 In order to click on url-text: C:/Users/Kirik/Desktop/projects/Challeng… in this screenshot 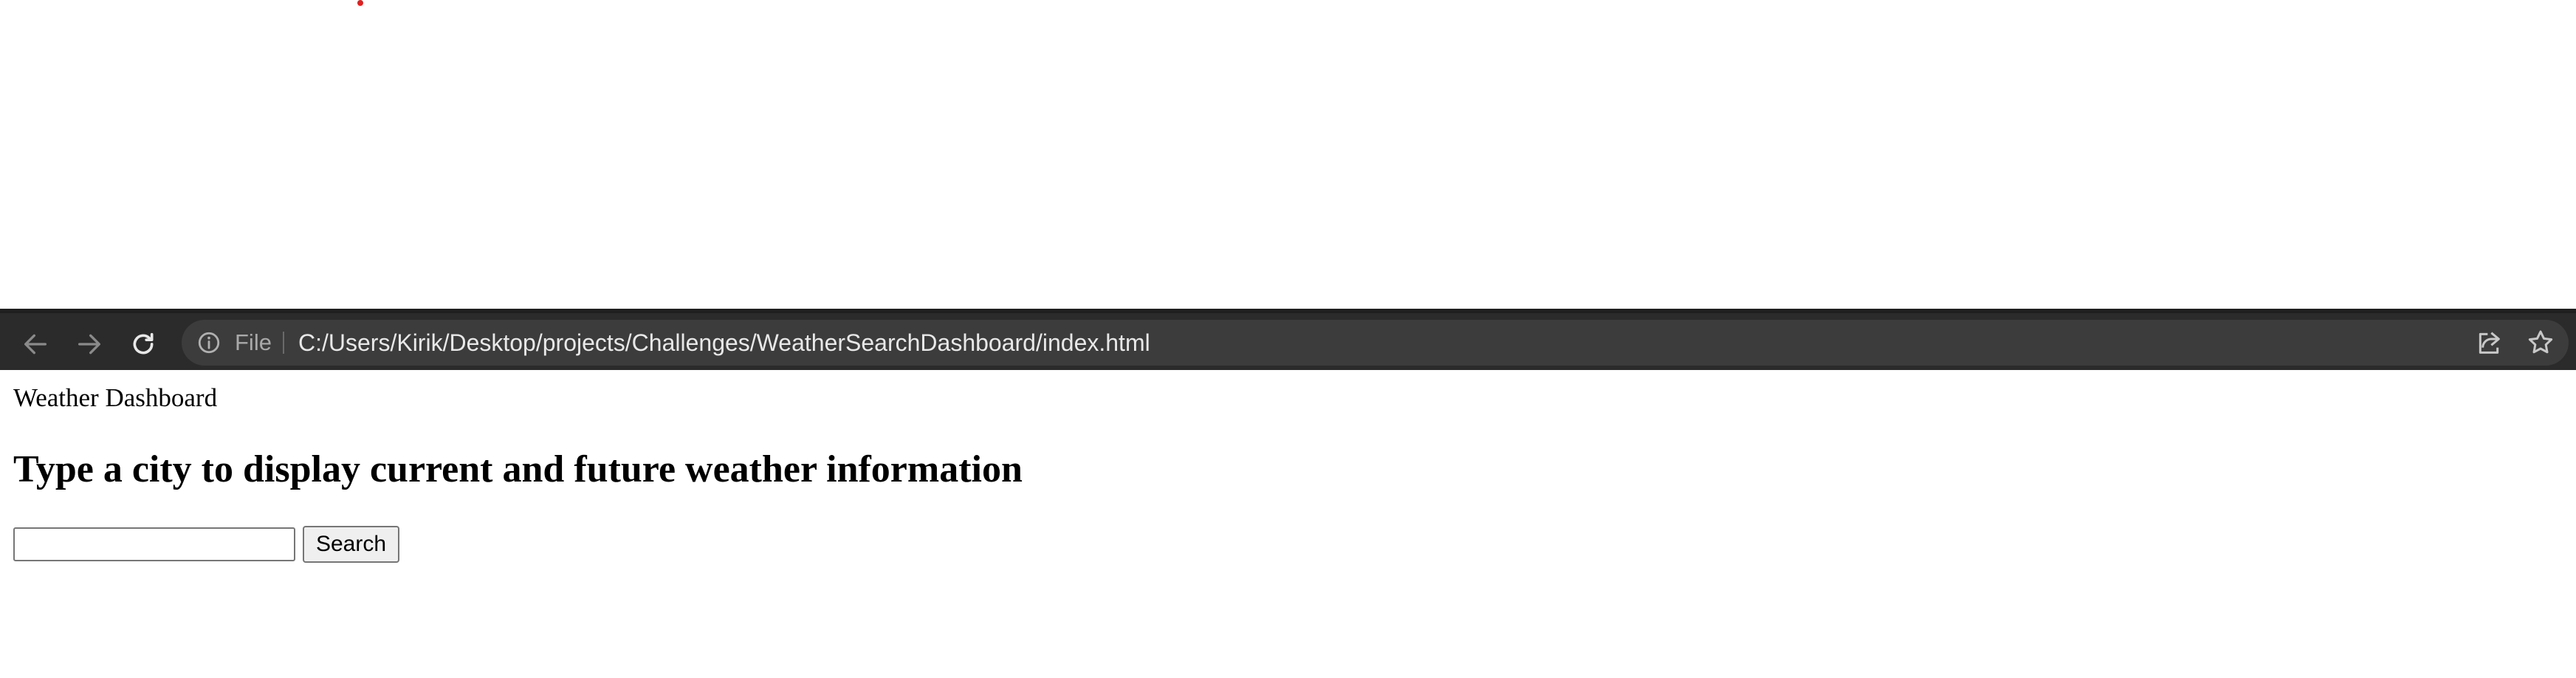, I will do `click(724, 343)`.